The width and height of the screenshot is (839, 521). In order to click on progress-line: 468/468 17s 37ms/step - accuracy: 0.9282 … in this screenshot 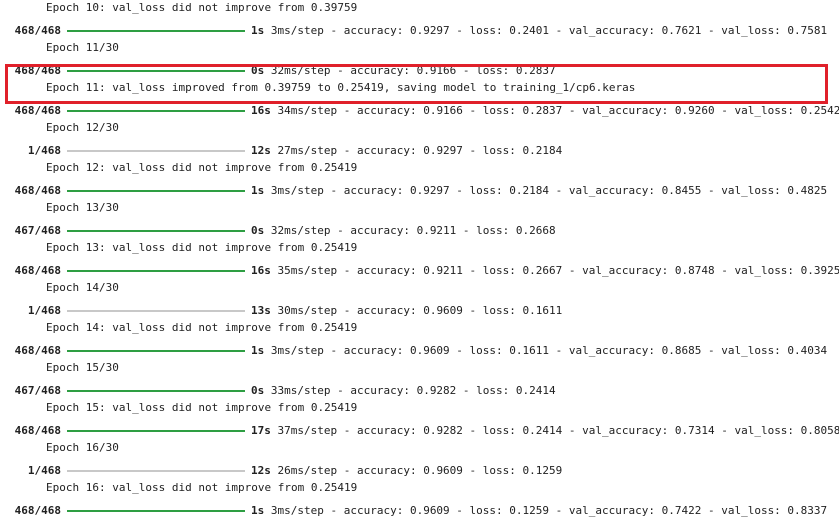, I will do `click(419, 431)`.